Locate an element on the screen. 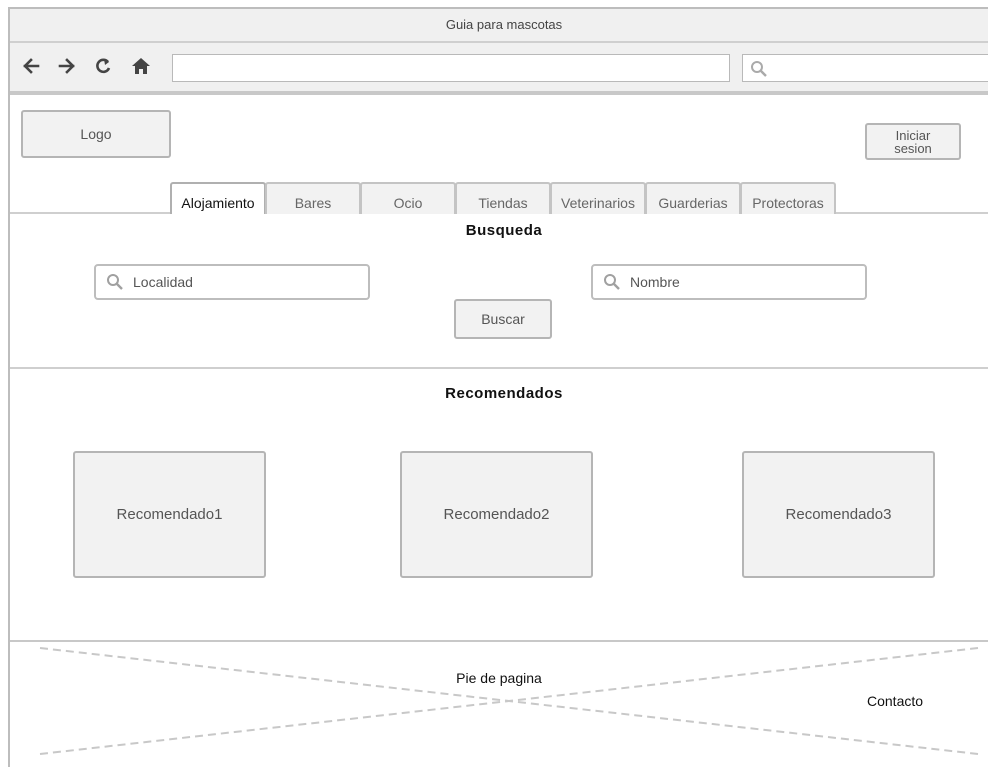 The width and height of the screenshot is (988, 772). footer-label: Pie de pagina is located at coordinates (499, 678).